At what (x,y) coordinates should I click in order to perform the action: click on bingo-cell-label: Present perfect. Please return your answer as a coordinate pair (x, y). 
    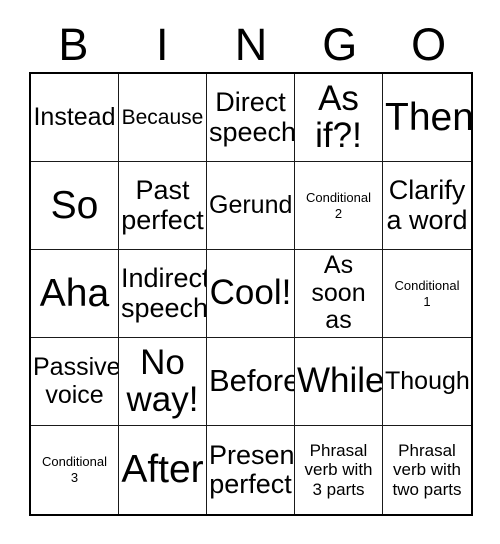
    Looking at the image, I should click on (252, 469).